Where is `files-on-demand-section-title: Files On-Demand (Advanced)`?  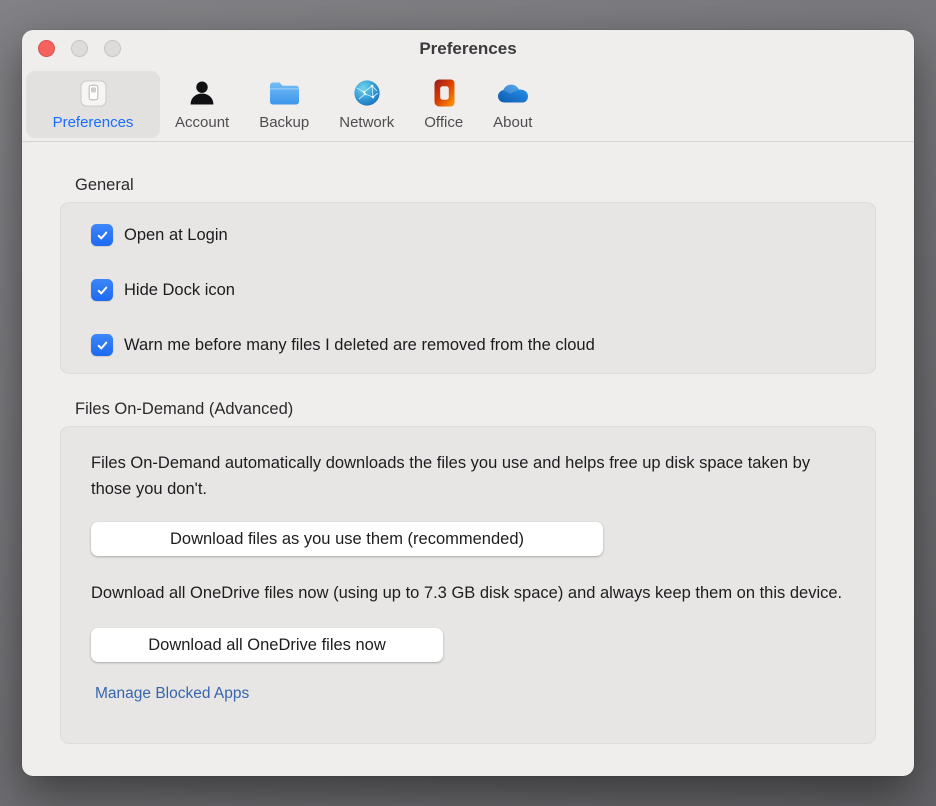 files-on-demand-section-title: Files On-Demand (Advanced) is located at coordinates (184, 409).